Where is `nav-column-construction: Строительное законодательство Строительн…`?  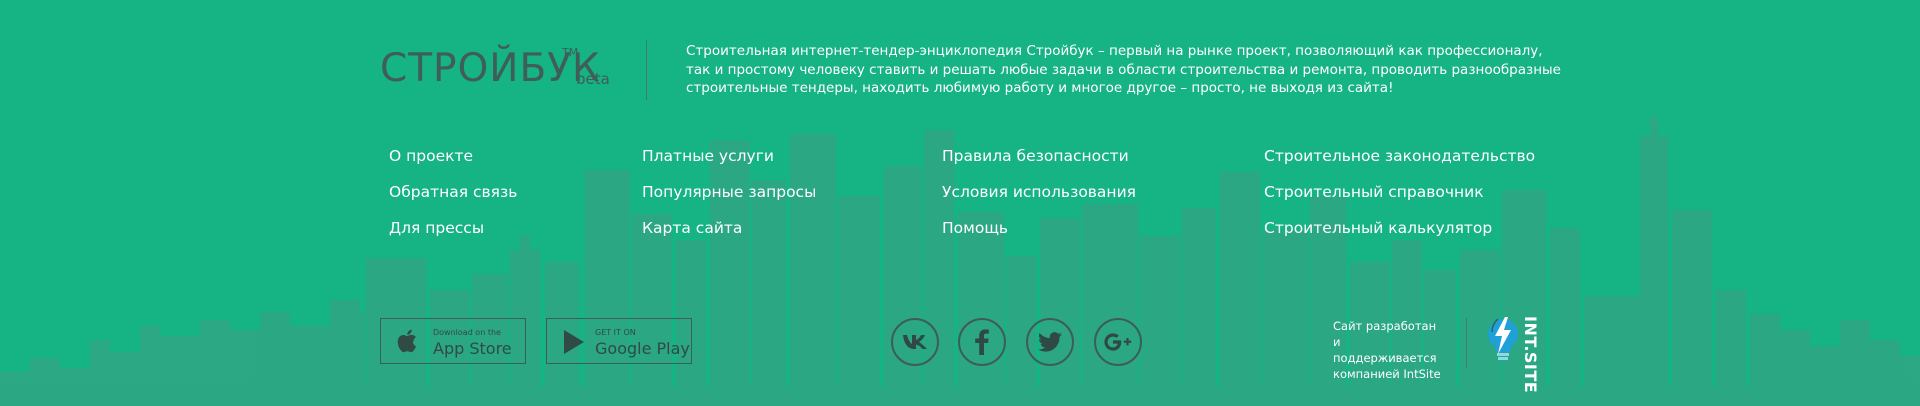
nav-column-construction: Строительное законодательство Строительн… is located at coordinates (1399, 200).